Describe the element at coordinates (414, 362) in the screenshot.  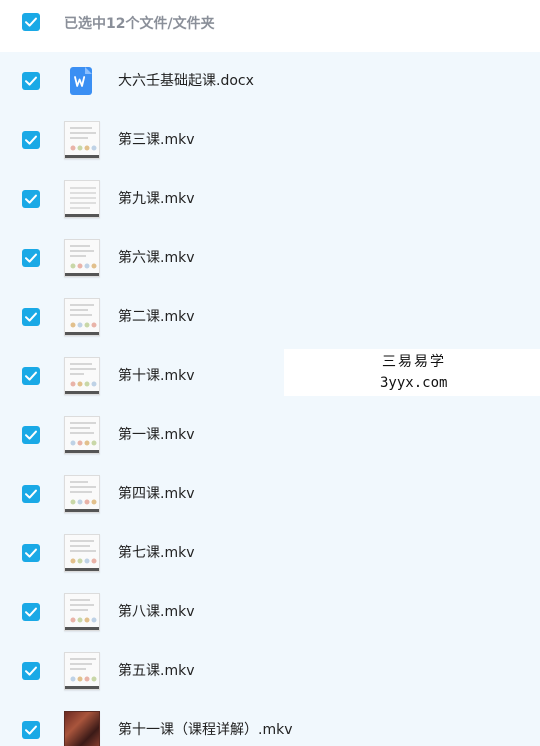
I see `watermark-title: 三易易学` at that location.